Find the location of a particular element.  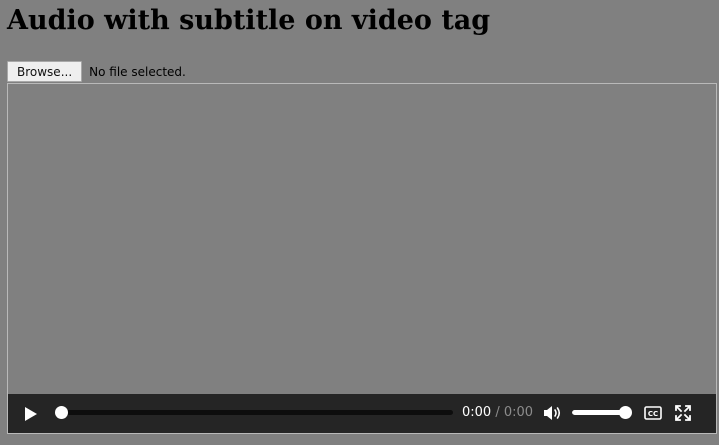

captions-button: CC is located at coordinates (653, 413).